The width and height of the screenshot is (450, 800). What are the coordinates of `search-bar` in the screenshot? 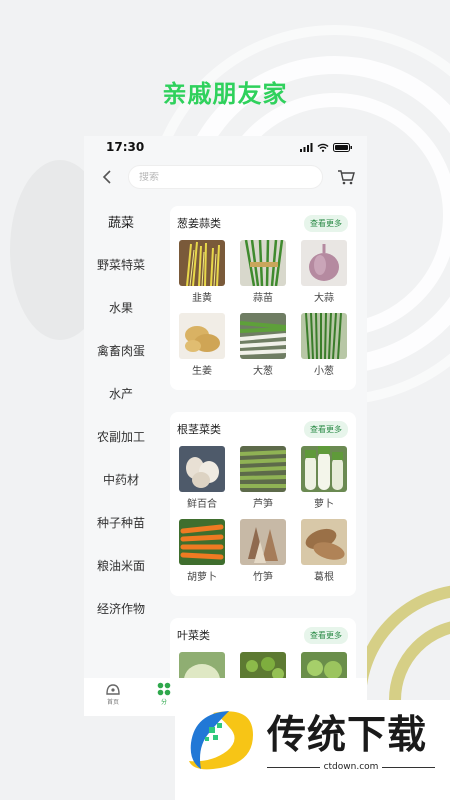 It's located at (225, 177).